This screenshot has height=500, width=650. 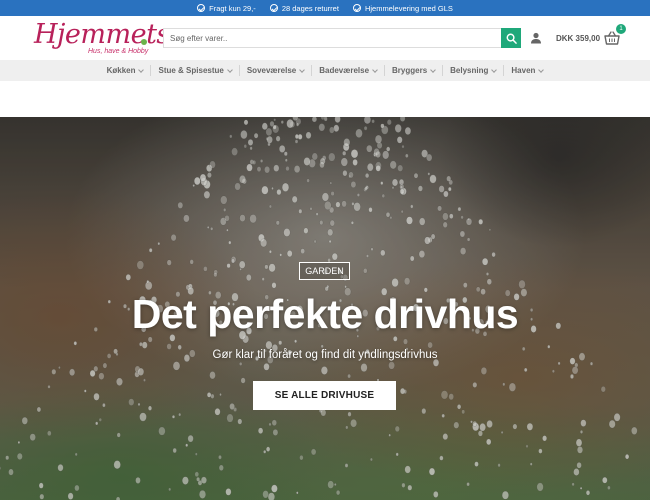 I want to click on nav-item-bryggers: Bryggers, so click(x=414, y=70).